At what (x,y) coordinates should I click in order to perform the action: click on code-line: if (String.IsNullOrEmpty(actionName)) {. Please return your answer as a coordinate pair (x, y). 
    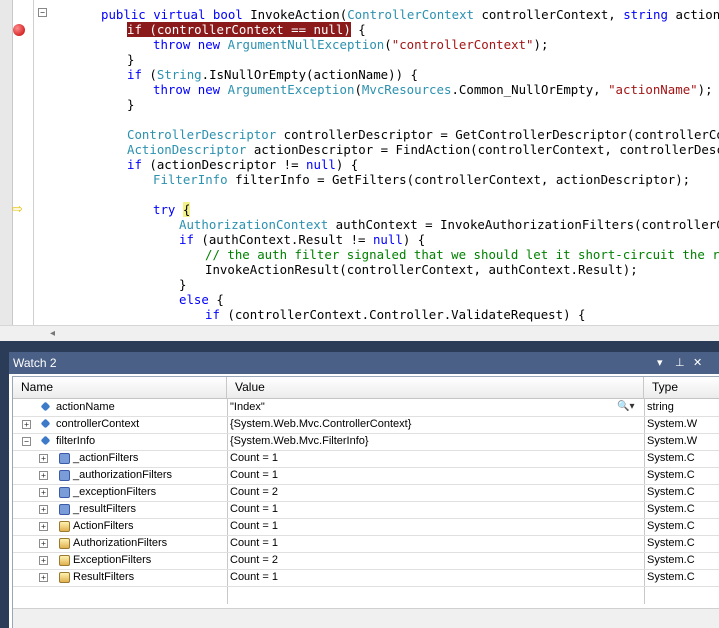
    Looking at the image, I should click on (272, 74).